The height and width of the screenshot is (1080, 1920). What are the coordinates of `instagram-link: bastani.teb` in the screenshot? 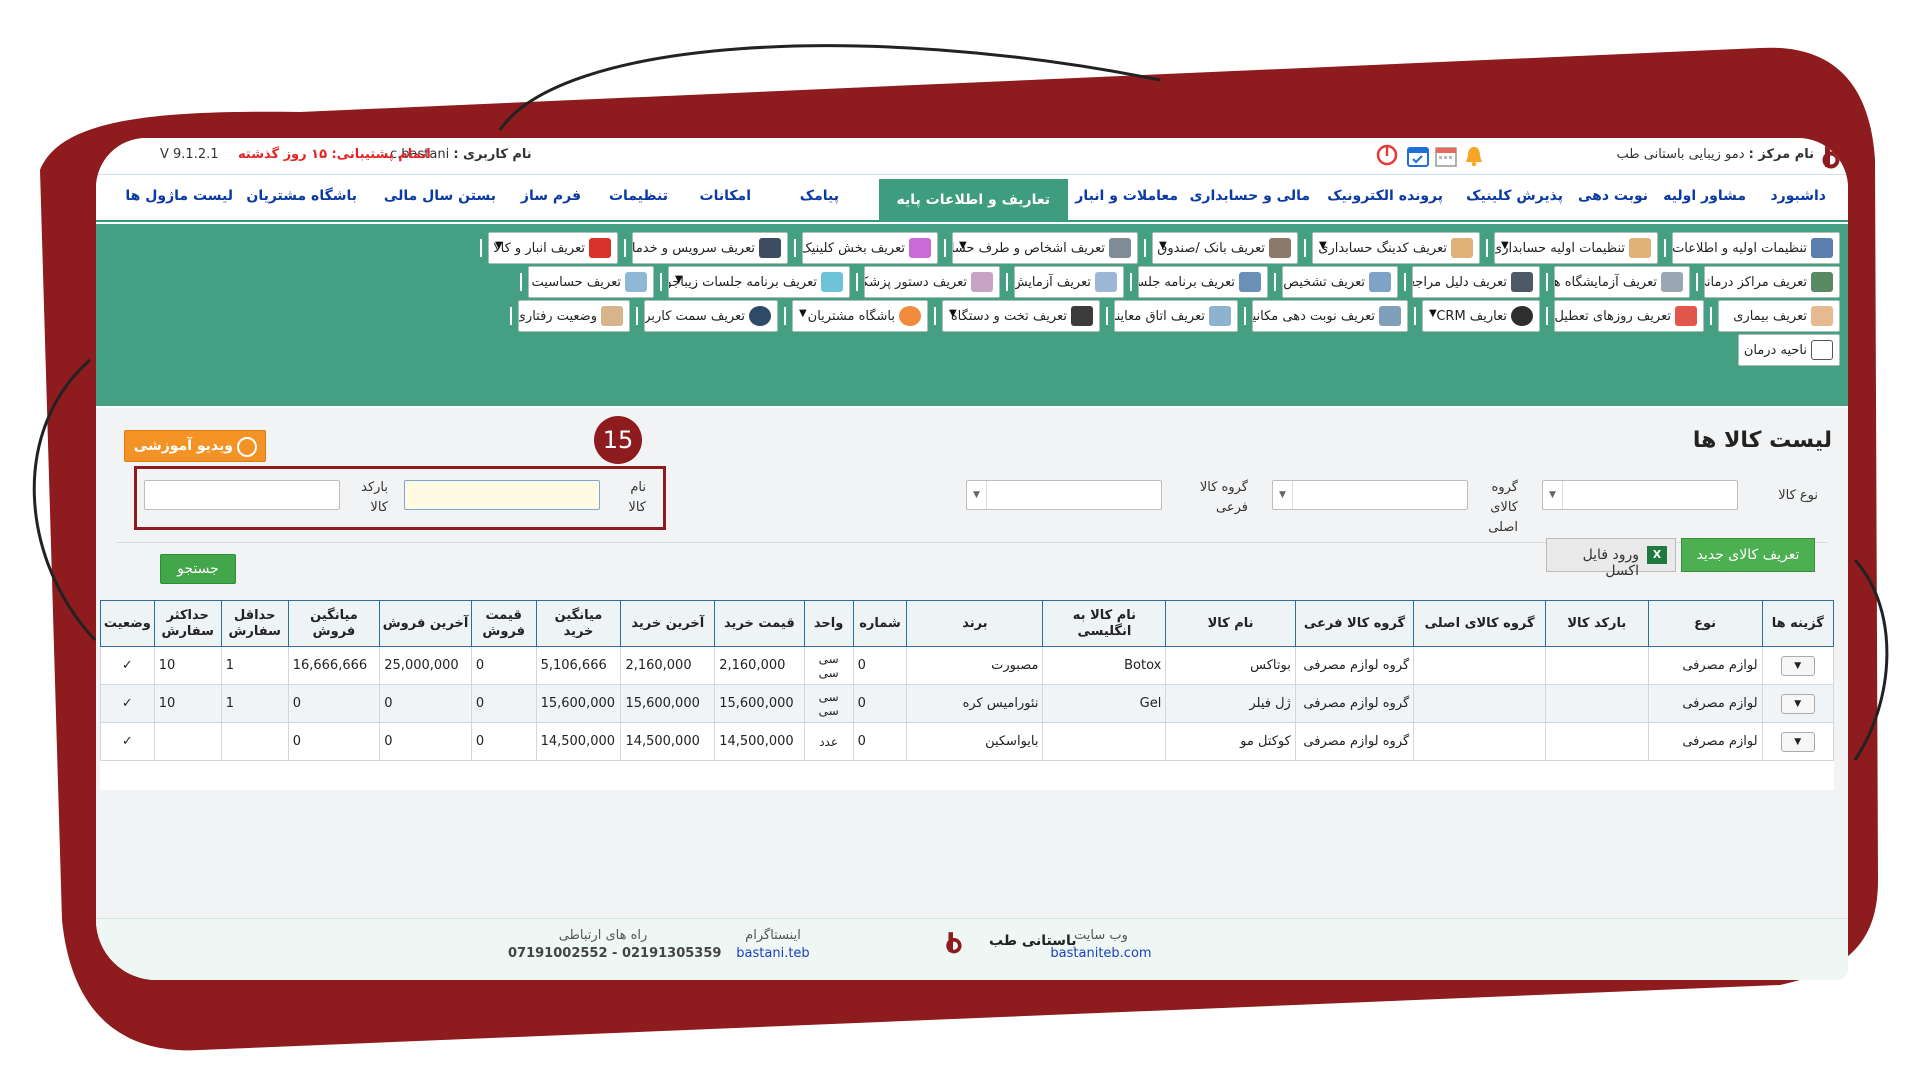 It's located at (773, 954).